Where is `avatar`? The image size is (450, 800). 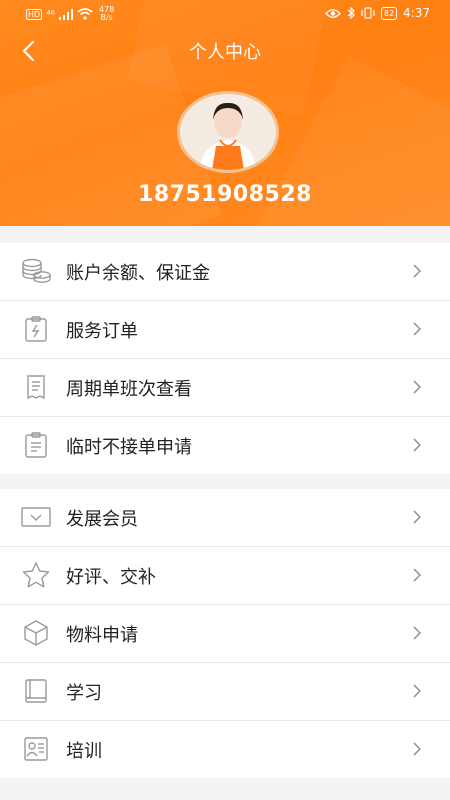 avatar is located at coordinates (228, 132).